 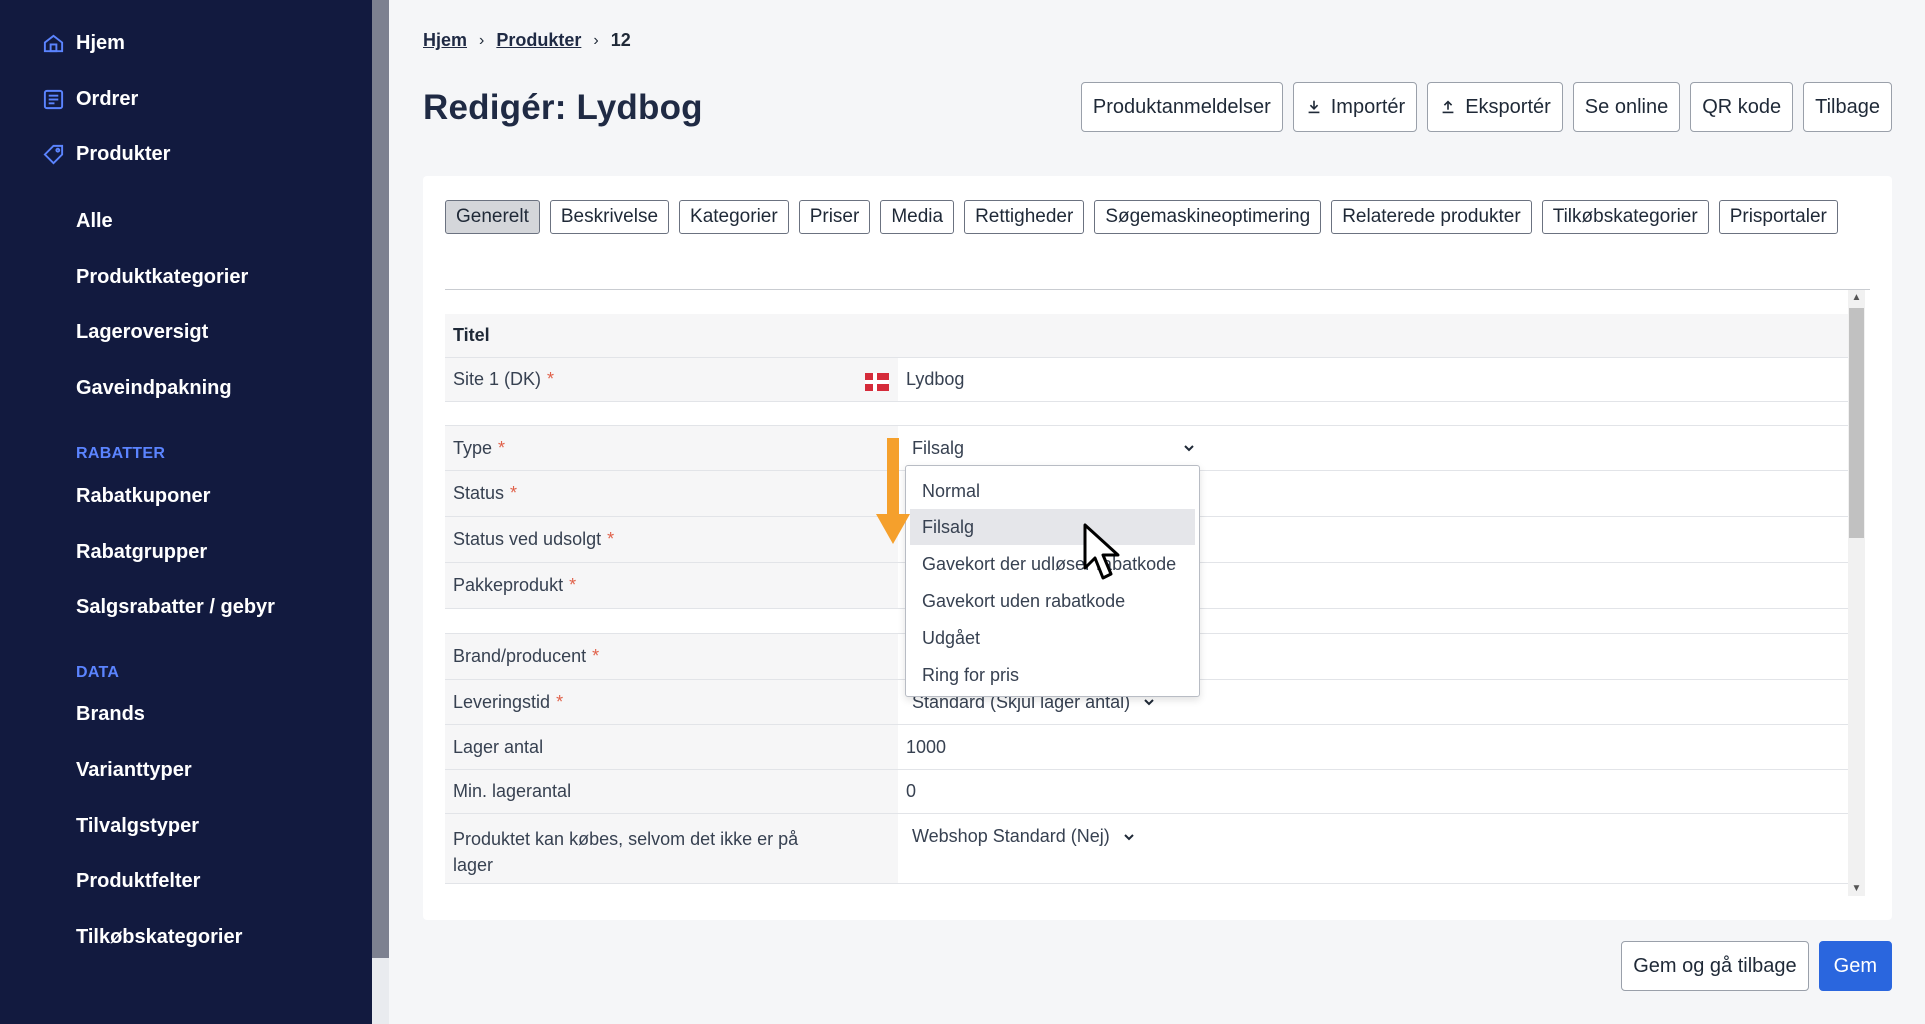 What do you see at coordinates (1377, 379) in the screenshot?
I see `site-title-input: Lydbog` at bounding box center [1377, 379].